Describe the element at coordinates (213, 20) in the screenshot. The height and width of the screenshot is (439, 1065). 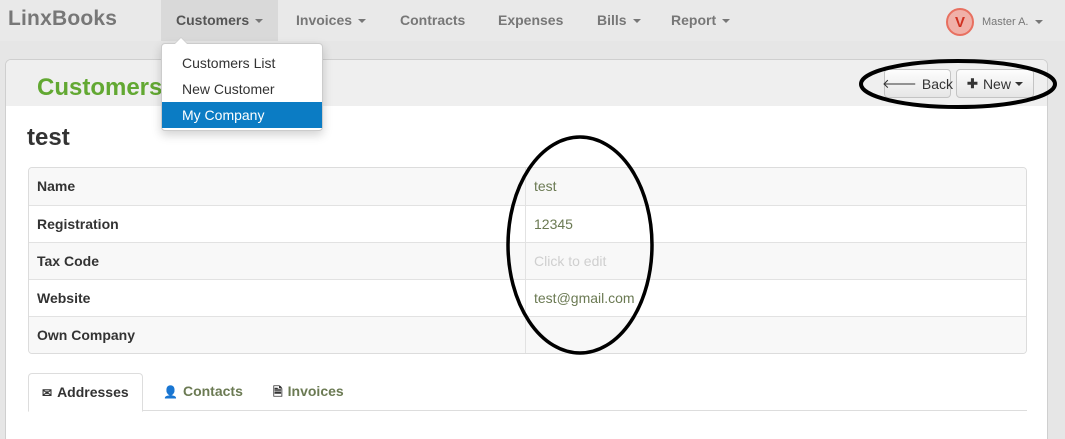
I see `nav-customers-label: Customers` at that location.